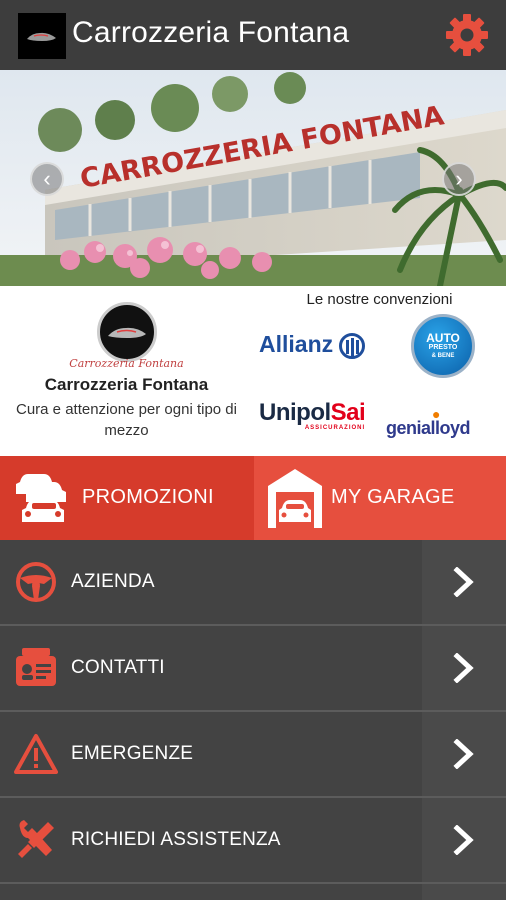 The width and height of the screenshot is (506, 900). Describe the element at coordinates (393, 497) in the screenshot. I see `my-garage-label: MY GARAGE` at that location.